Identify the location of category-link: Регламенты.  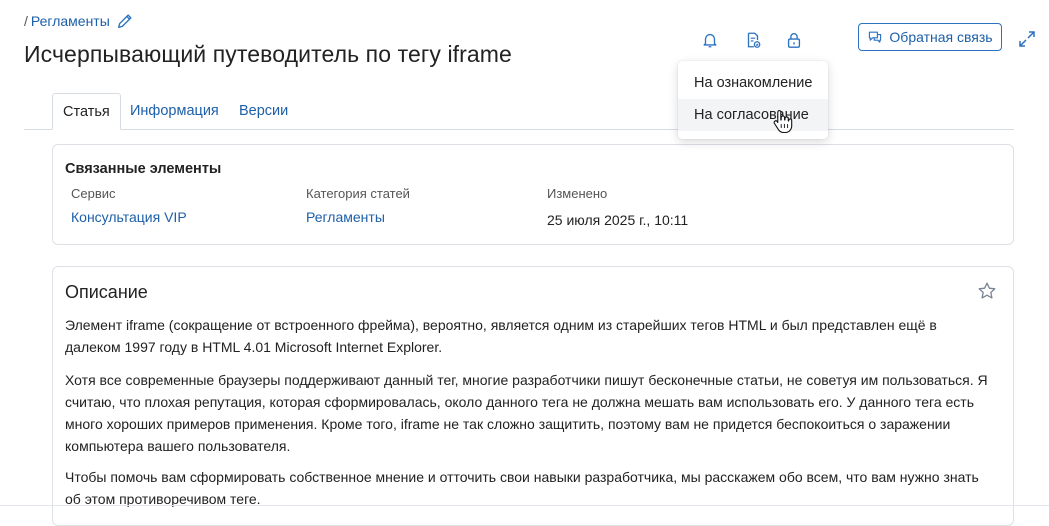
(345, 217).